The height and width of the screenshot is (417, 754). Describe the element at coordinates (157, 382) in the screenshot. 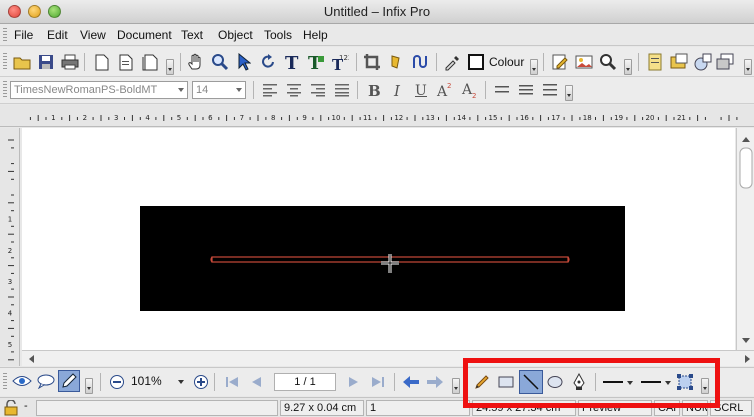

I see `zoom-select: 101%` at that location.